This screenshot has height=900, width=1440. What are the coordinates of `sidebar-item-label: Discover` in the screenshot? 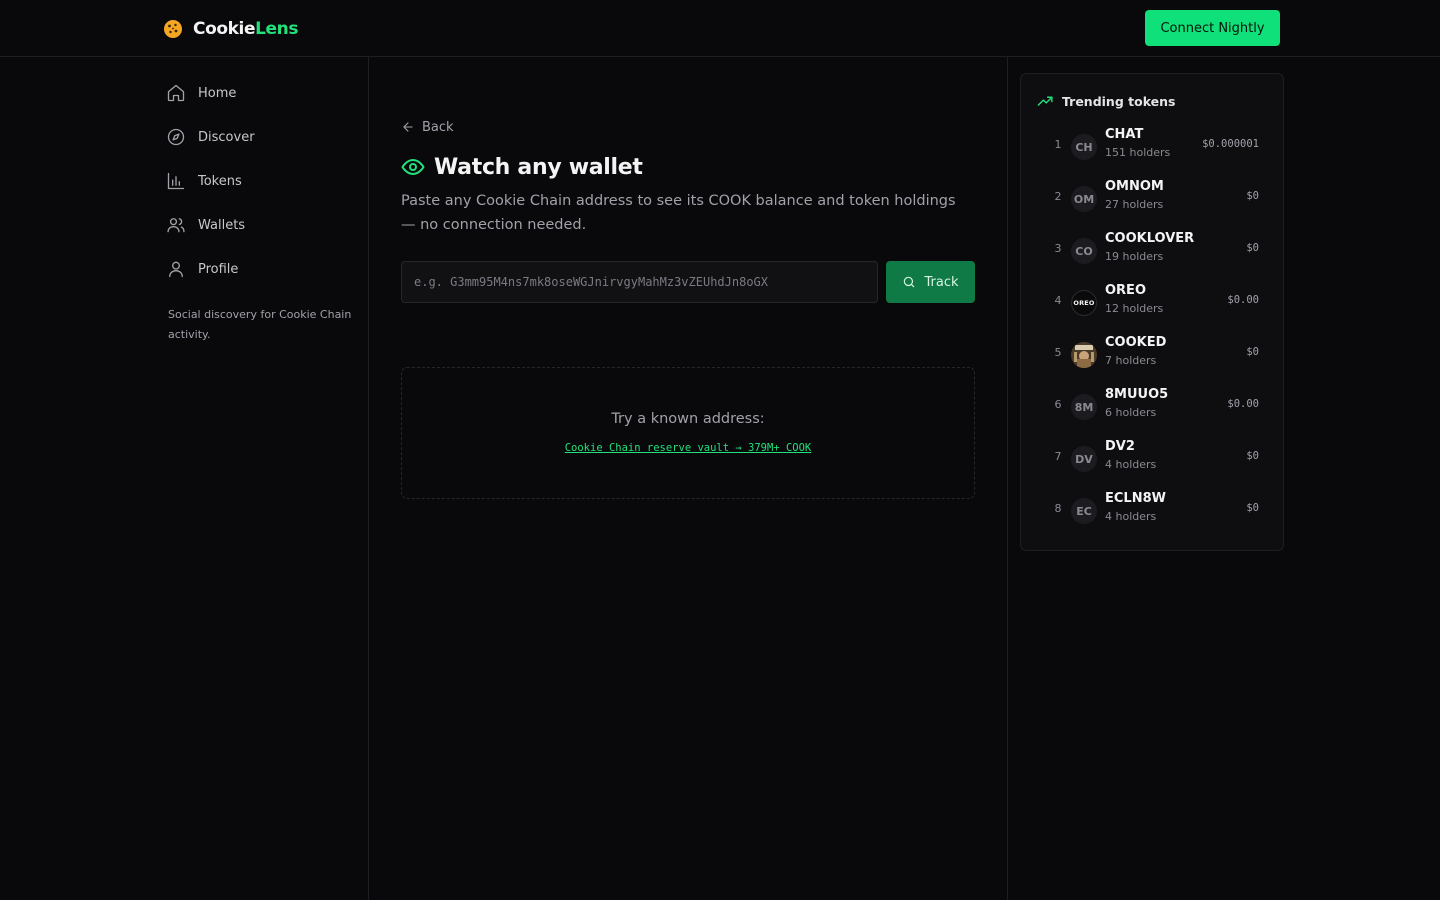 It's located at (226, 137).